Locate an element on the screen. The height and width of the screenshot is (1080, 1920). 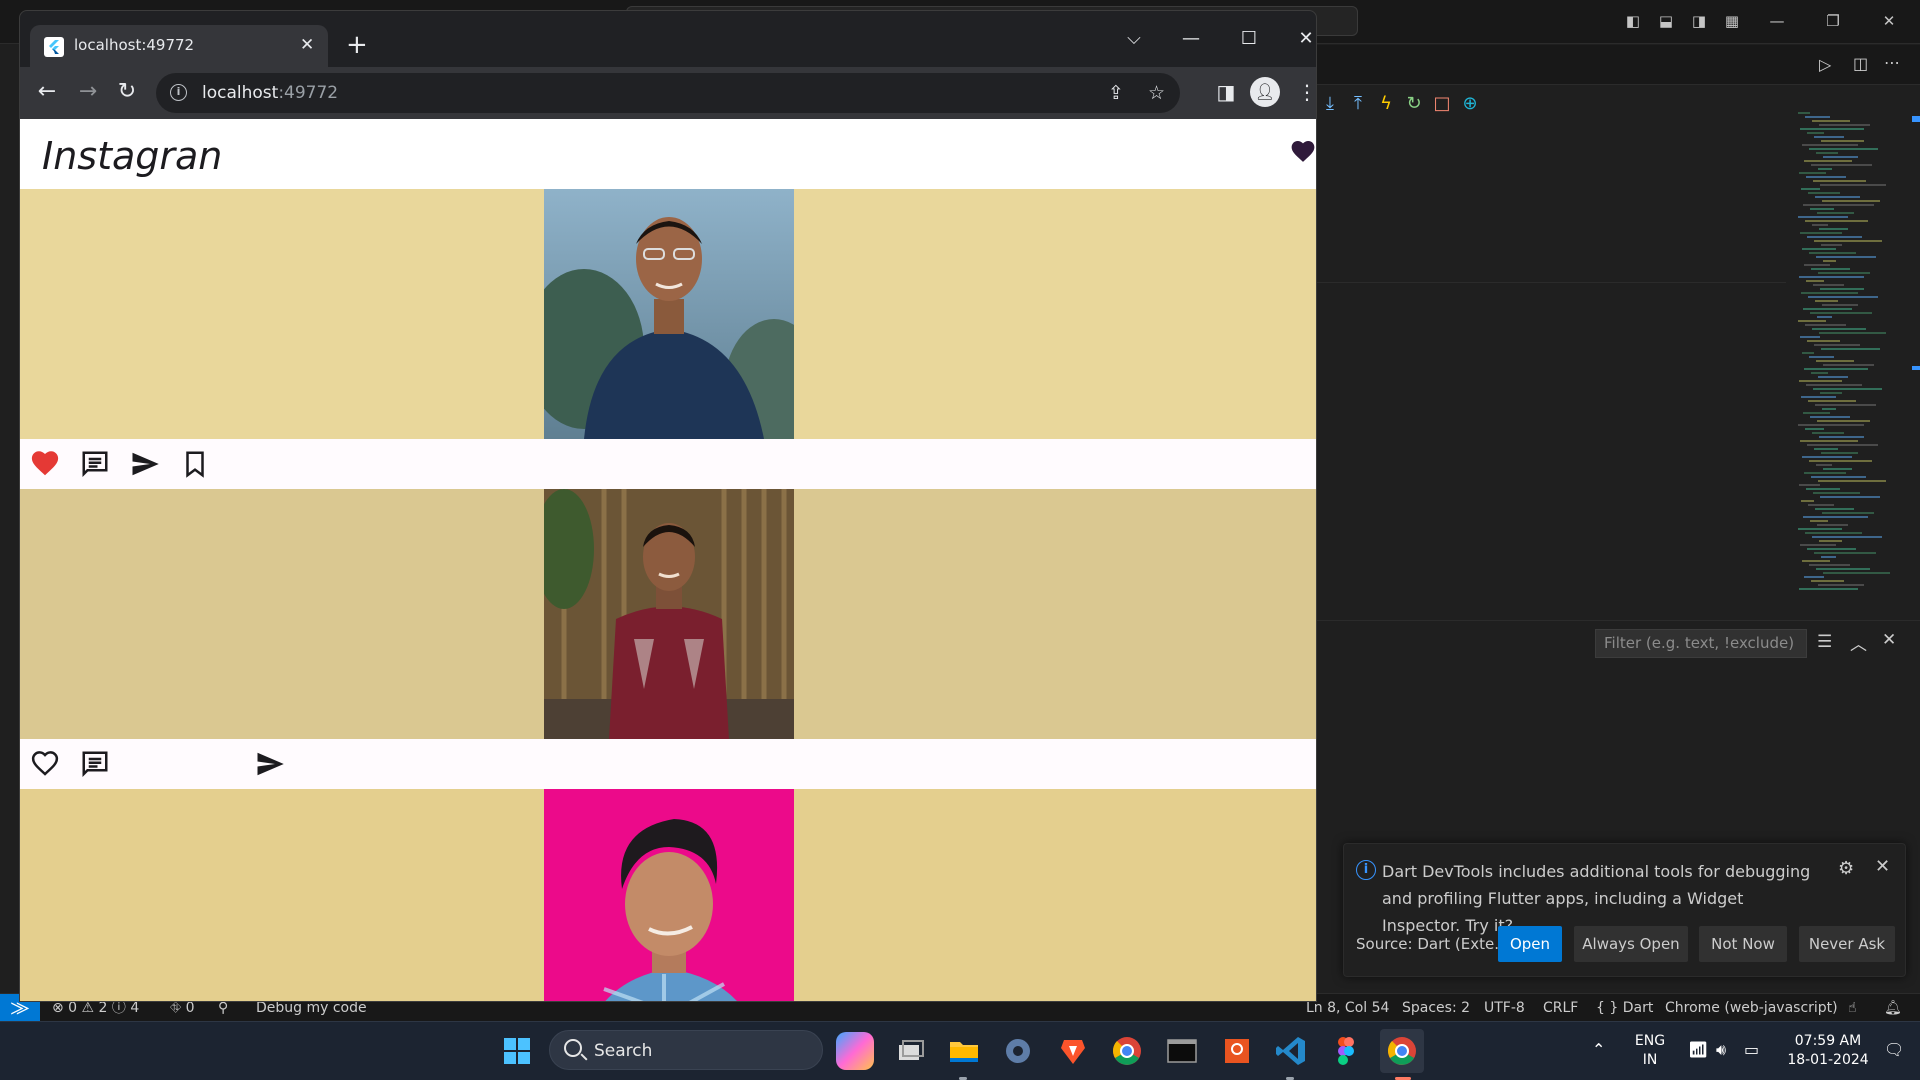
never-ask-button: Never Ask is located at coordinates (1847, 944).